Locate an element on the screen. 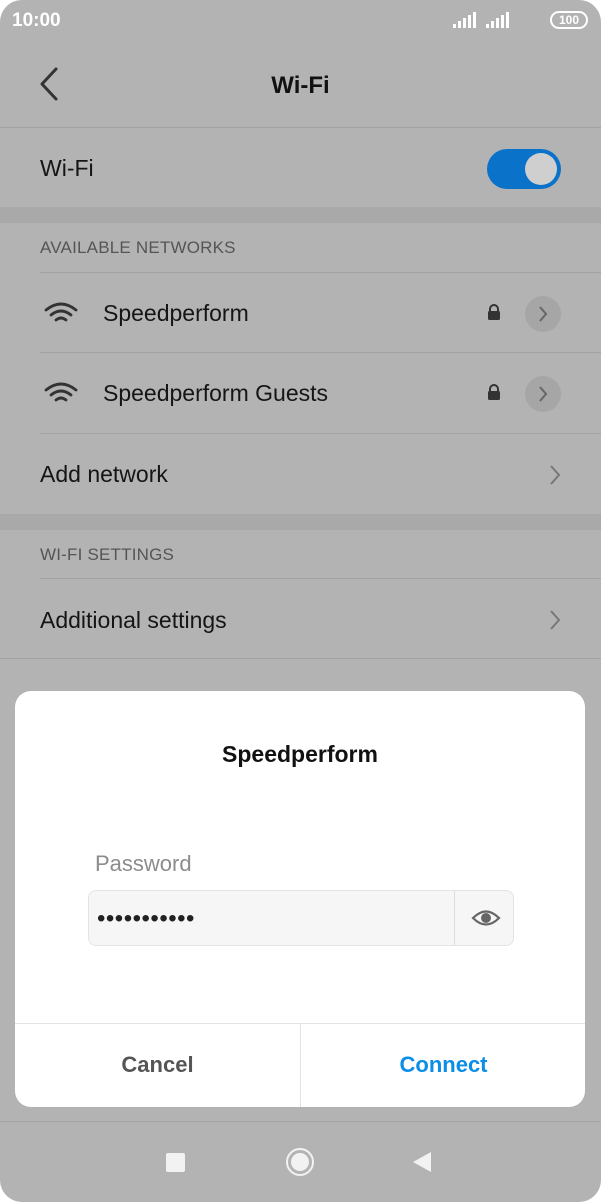 Image resolution: width=601 pixels, height=1202 pixels. password-value: ••••••••••• is located at coordinates (146, 918).